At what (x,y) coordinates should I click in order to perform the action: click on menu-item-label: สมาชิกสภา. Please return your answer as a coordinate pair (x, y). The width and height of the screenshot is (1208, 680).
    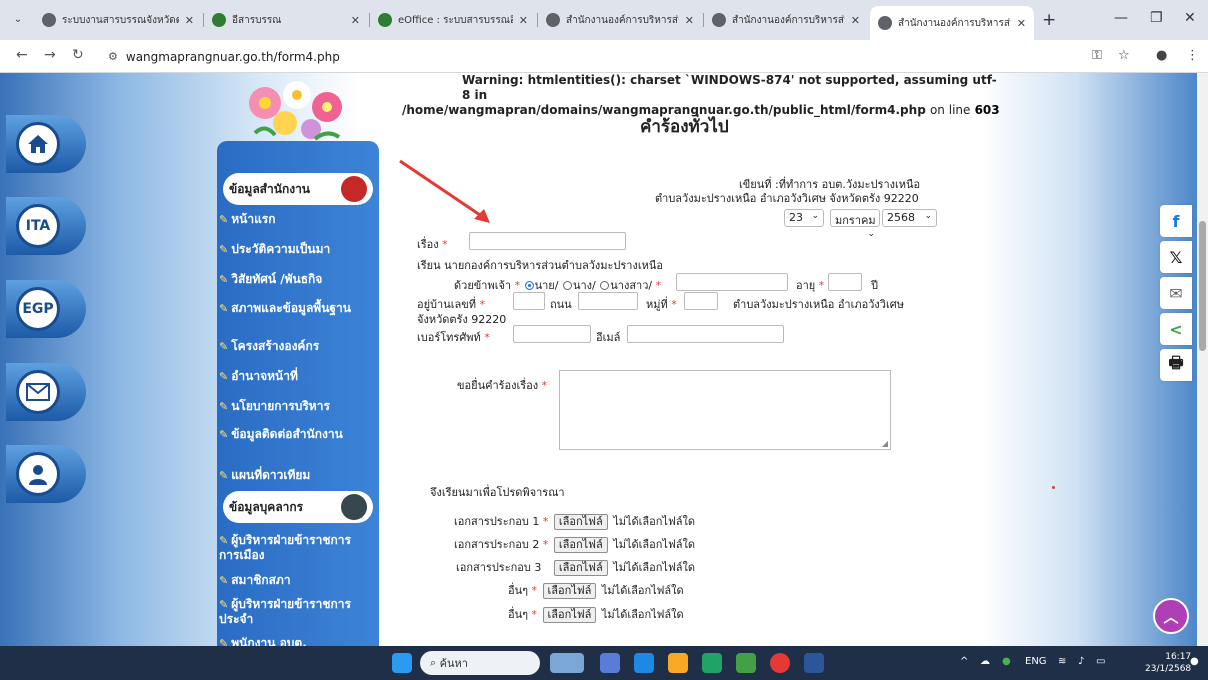
    Looking at the image, I should click on (261, 580).